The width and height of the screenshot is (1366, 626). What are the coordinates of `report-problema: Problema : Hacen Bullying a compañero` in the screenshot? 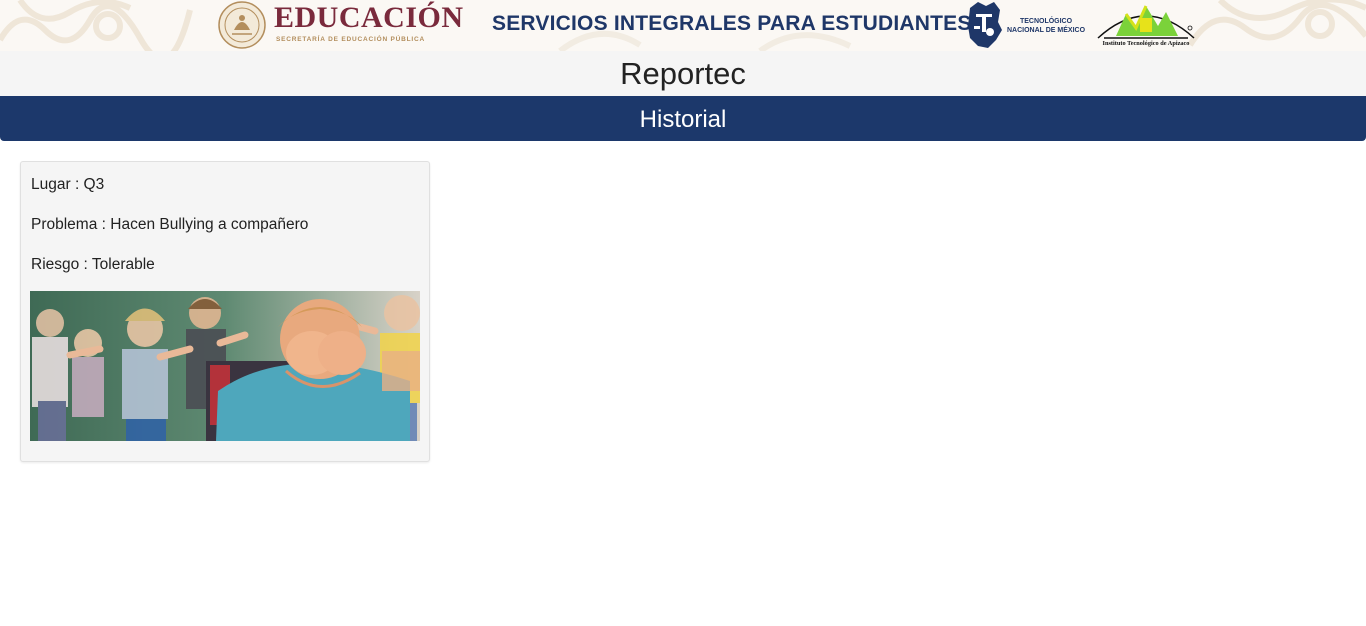 It's located at (170, 224).